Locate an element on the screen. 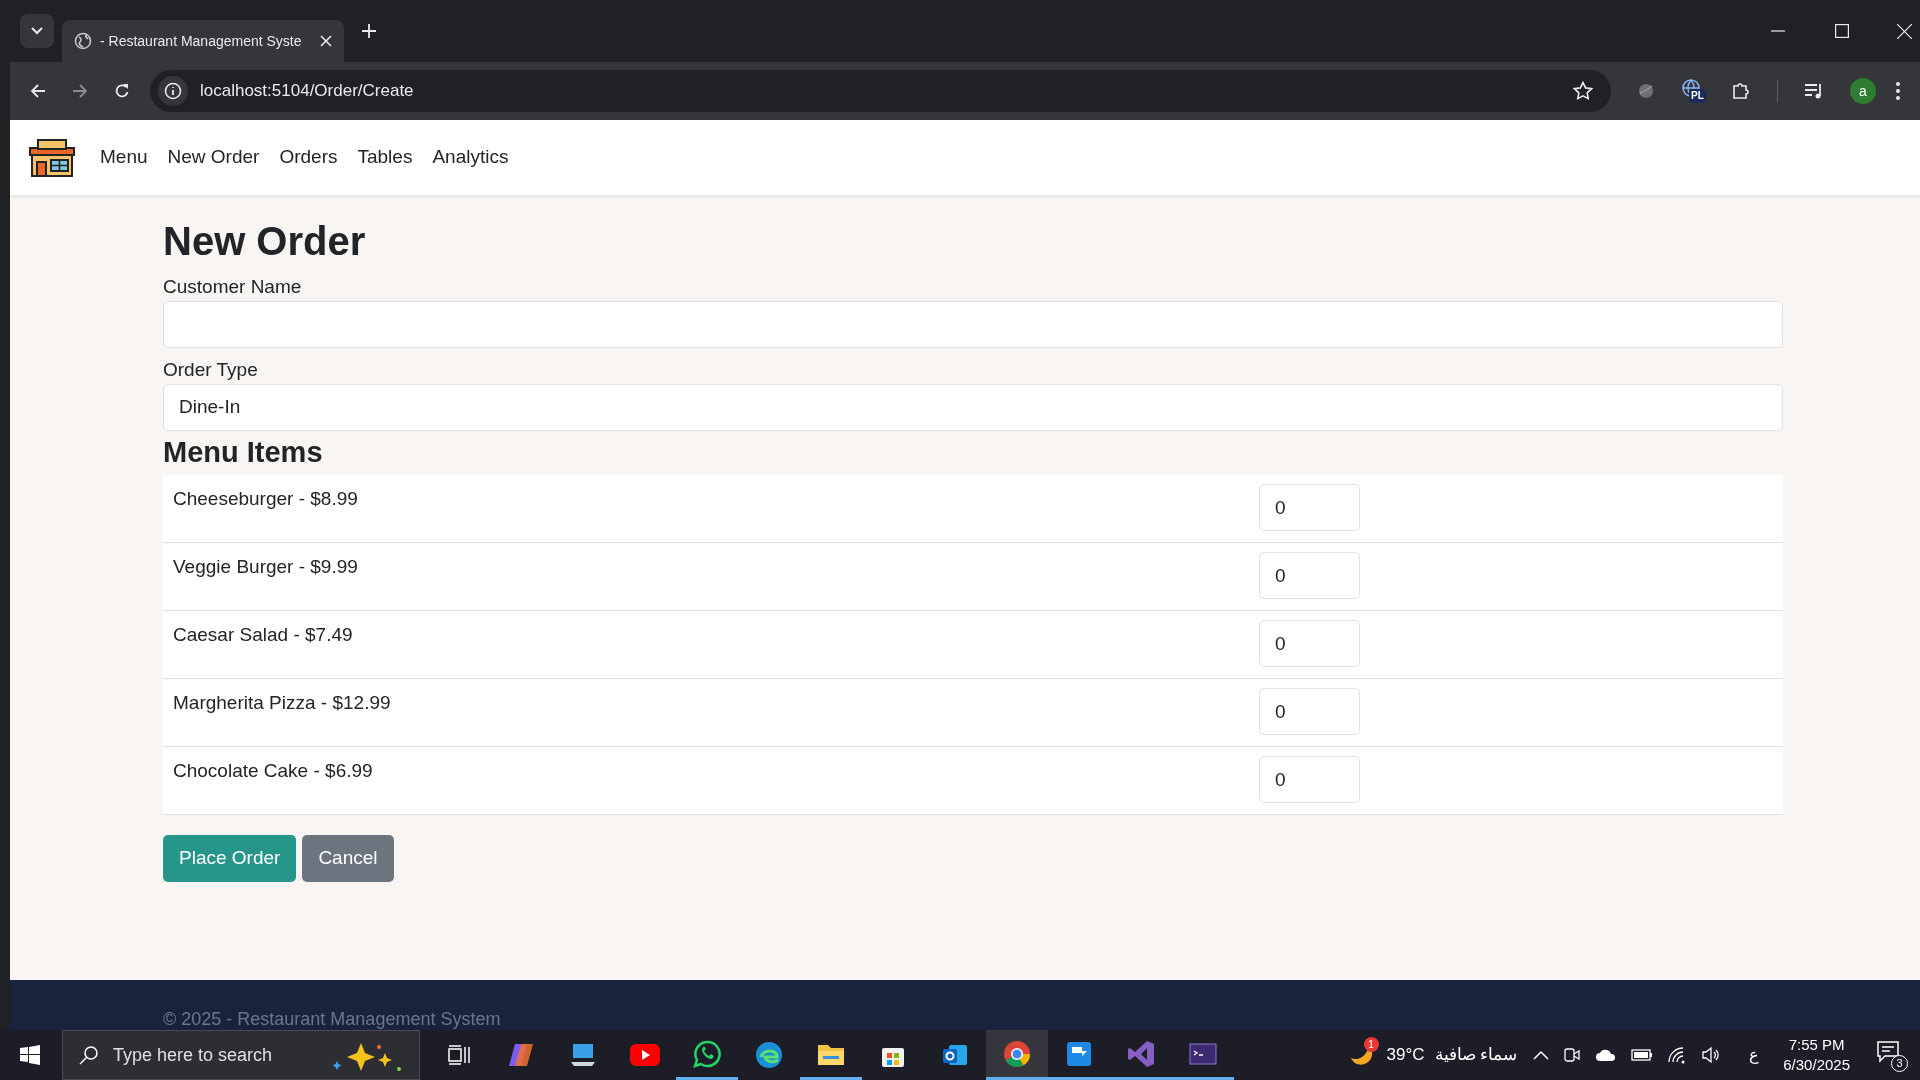 The width and height of the screenshot is (1920, 1080). tab-title: - Restaurant Management Syste is located at coordinates (201, 41).